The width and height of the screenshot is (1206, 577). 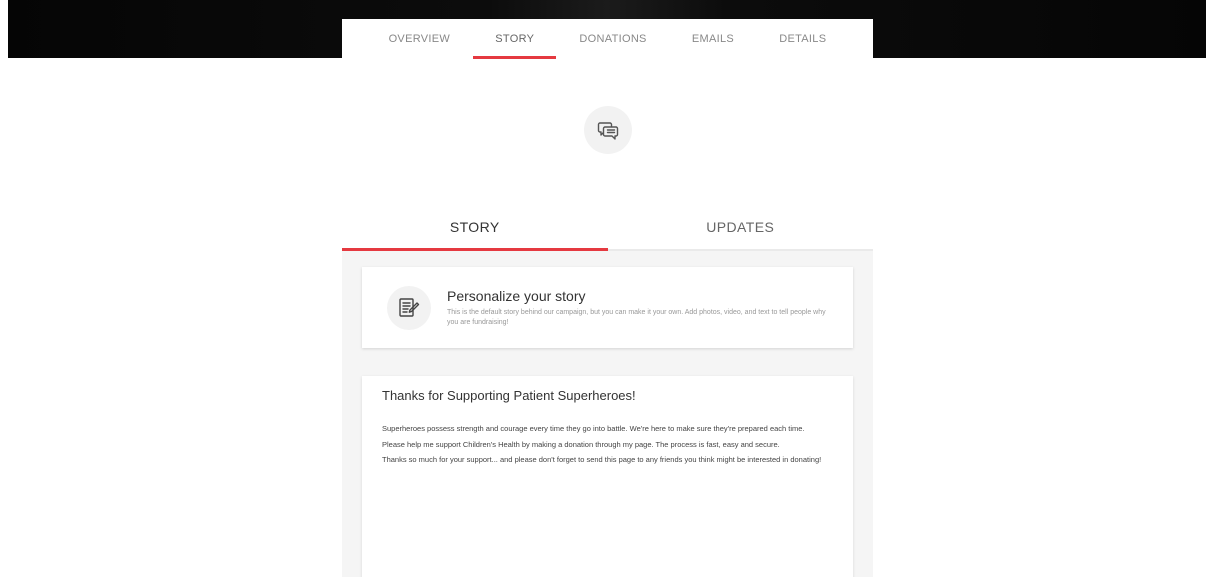 I want to click on subtab-story: STORY, so click(x=475, y=228).